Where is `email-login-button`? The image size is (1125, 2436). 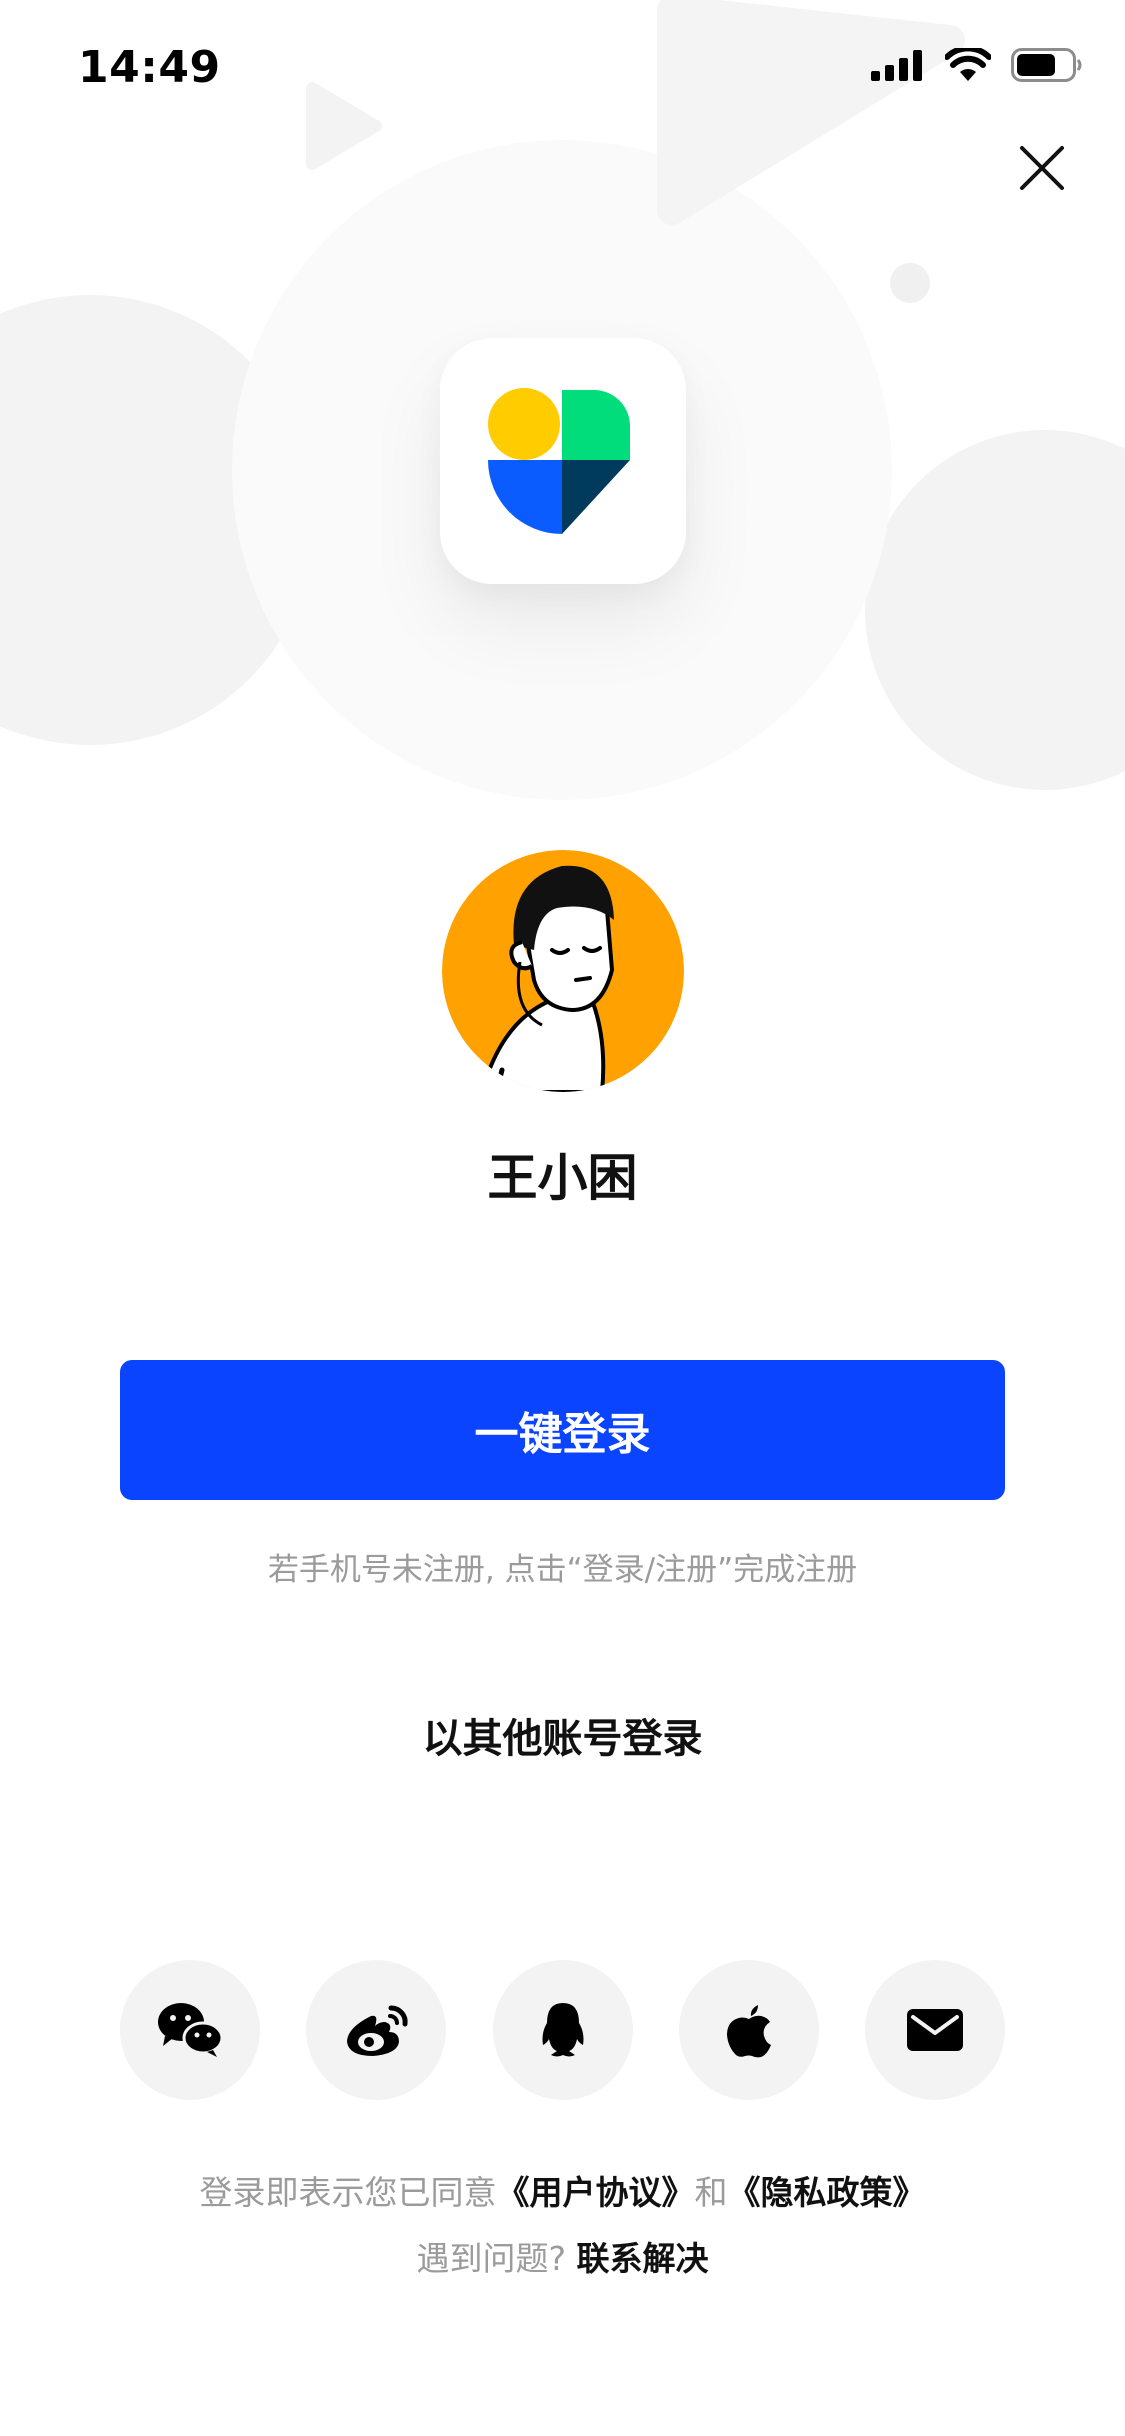
email-login-button is located at coordinates (935, 2030).